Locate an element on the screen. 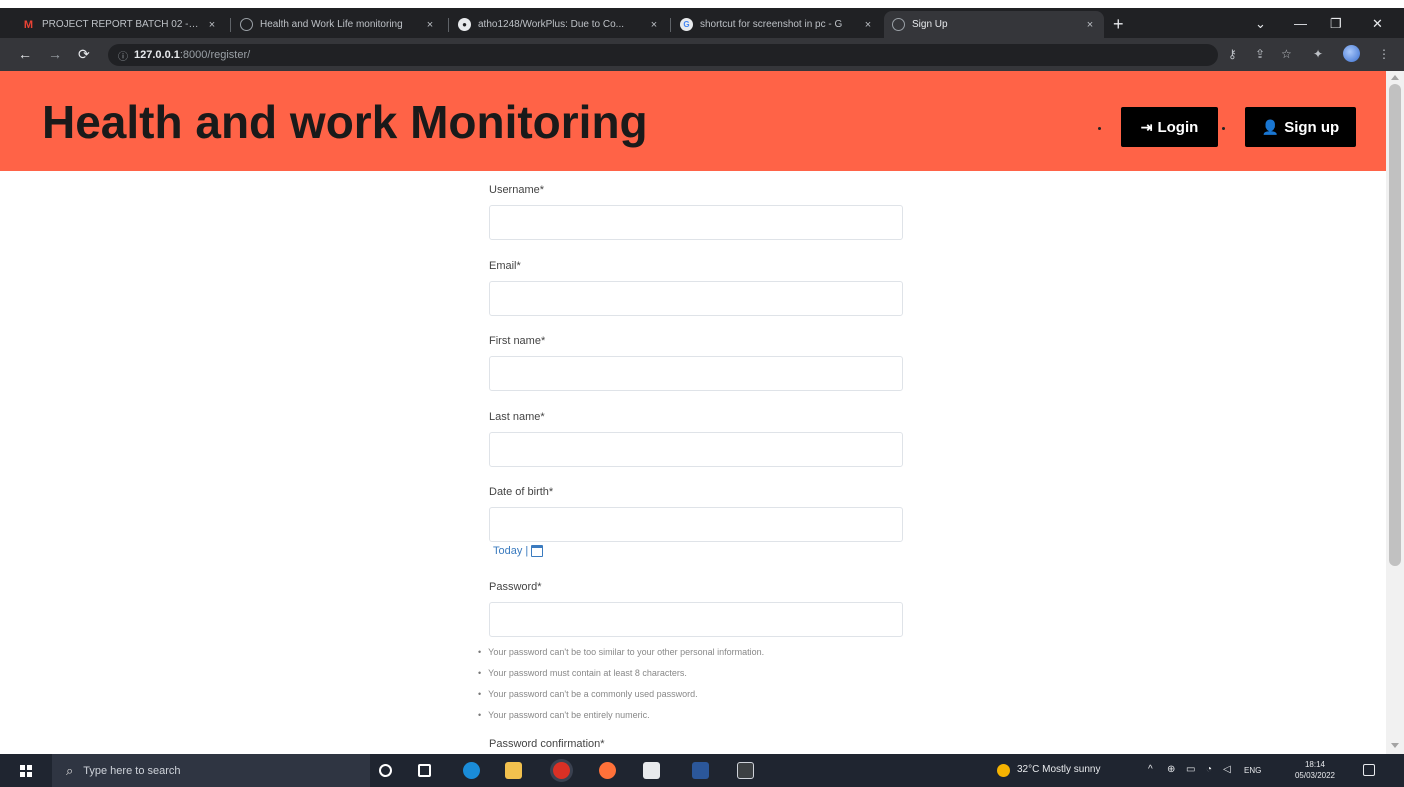 The image size is (1404, 787). firefox-icon is located at coordinates (607, 770).